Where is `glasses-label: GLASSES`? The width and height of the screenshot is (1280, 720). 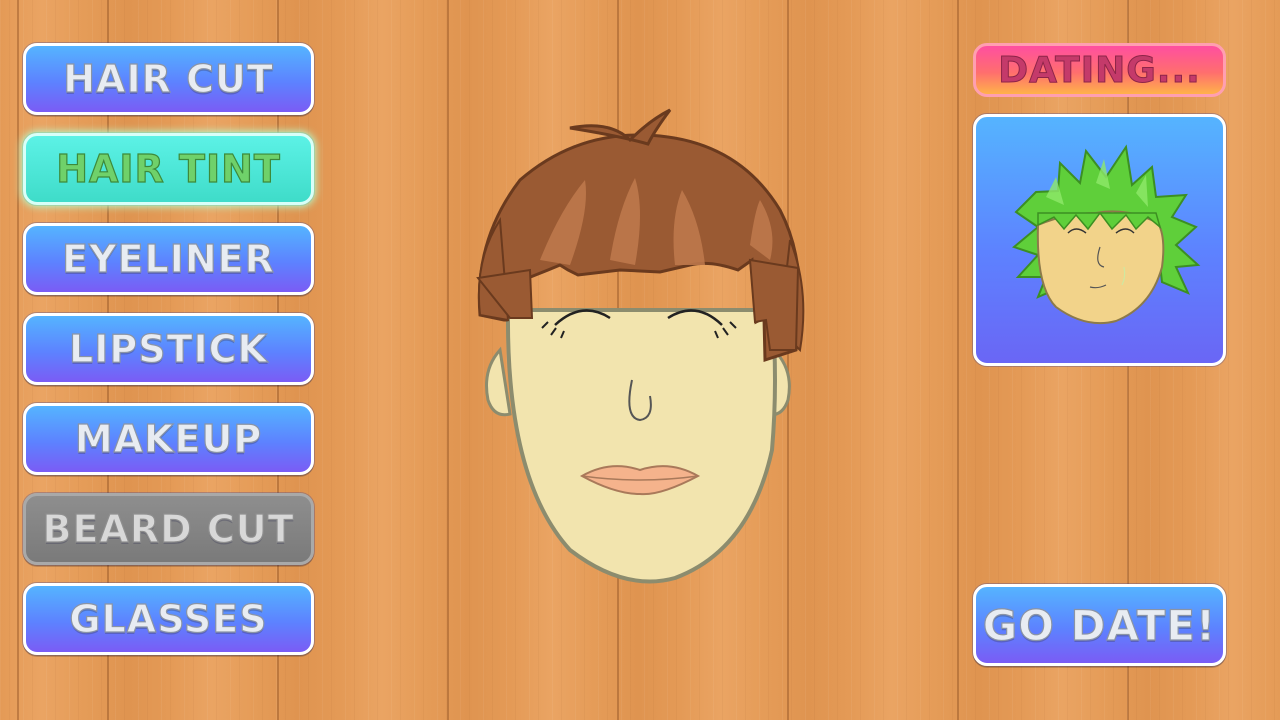 glasses-label: GLASSES is located at coordinates (168, 618).